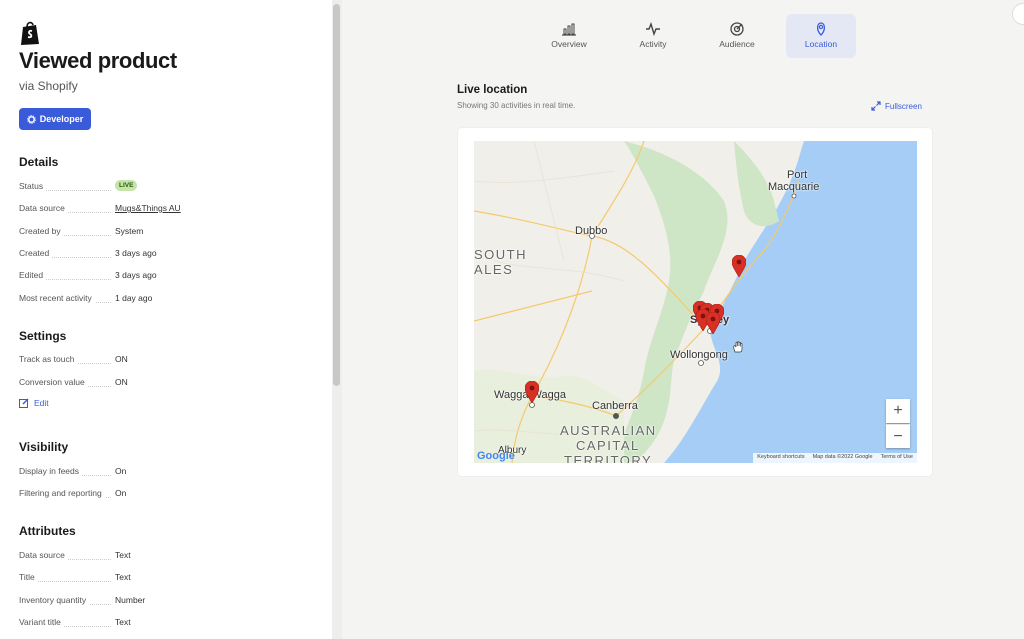 The image size is (1024, 639). I want to click on detail-row-edited: Edited 3 days ago, so click(169, 277).